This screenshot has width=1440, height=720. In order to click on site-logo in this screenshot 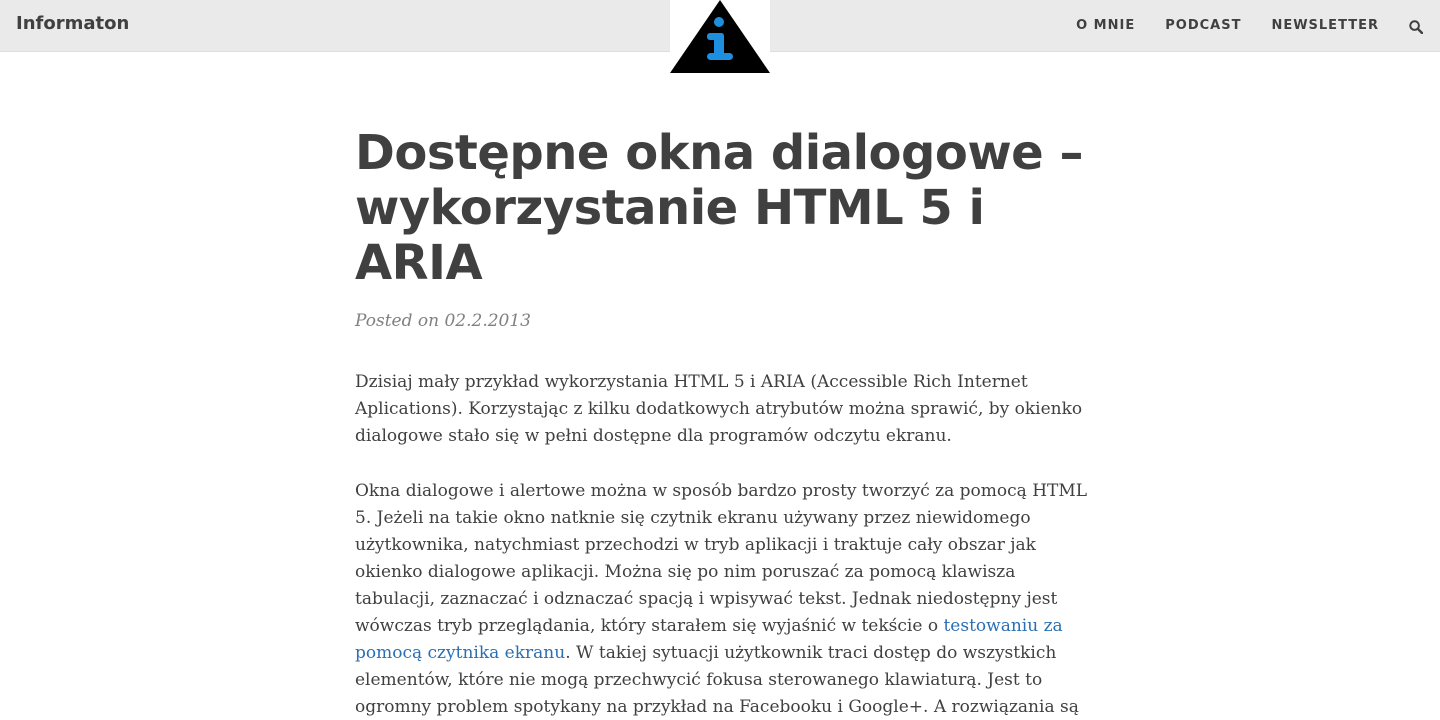, I will do `click(720, 37)`.